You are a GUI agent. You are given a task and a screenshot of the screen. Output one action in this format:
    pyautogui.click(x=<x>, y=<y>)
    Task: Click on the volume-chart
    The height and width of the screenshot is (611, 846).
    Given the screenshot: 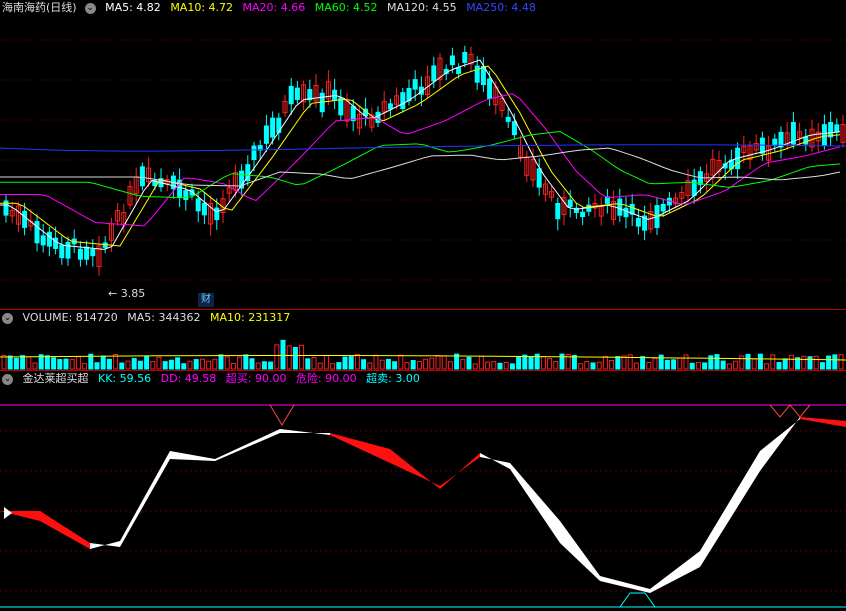 What is the action you would take?
    pyautogui.click(x=423, y=340)
    